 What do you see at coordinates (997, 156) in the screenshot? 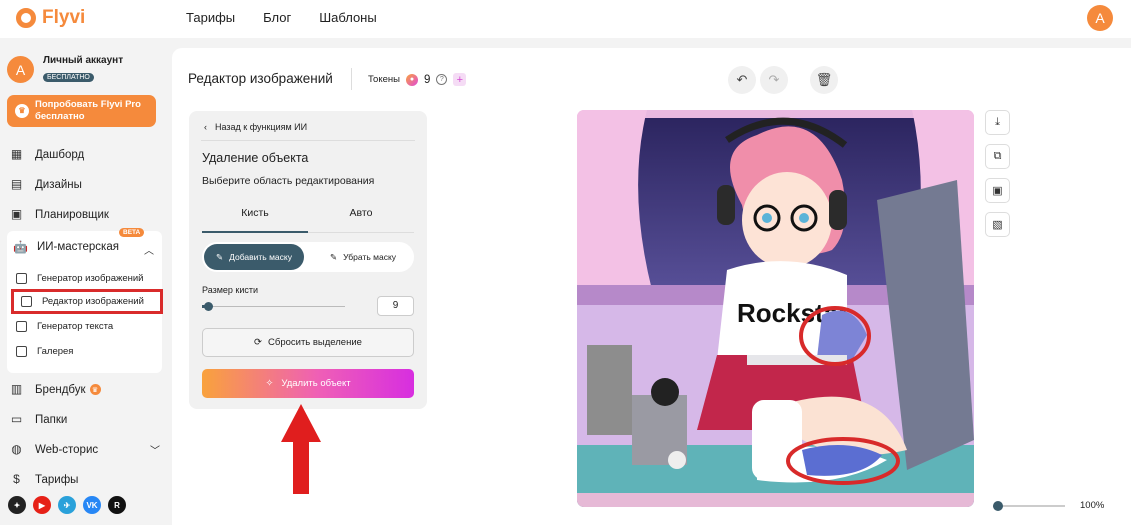
I see `copy-button: ⧉` at bounding box center [997, 156].